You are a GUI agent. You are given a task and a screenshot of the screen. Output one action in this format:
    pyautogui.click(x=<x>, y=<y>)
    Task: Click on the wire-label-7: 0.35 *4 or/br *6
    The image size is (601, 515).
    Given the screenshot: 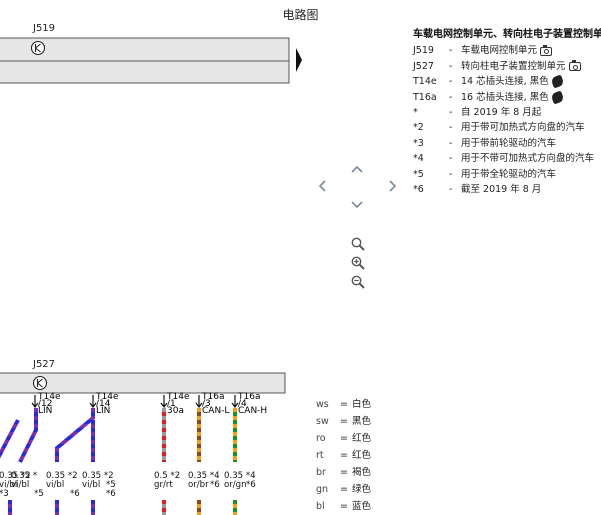 What is the action you would take?
    pyautogui.click(x=204, y=480)
    